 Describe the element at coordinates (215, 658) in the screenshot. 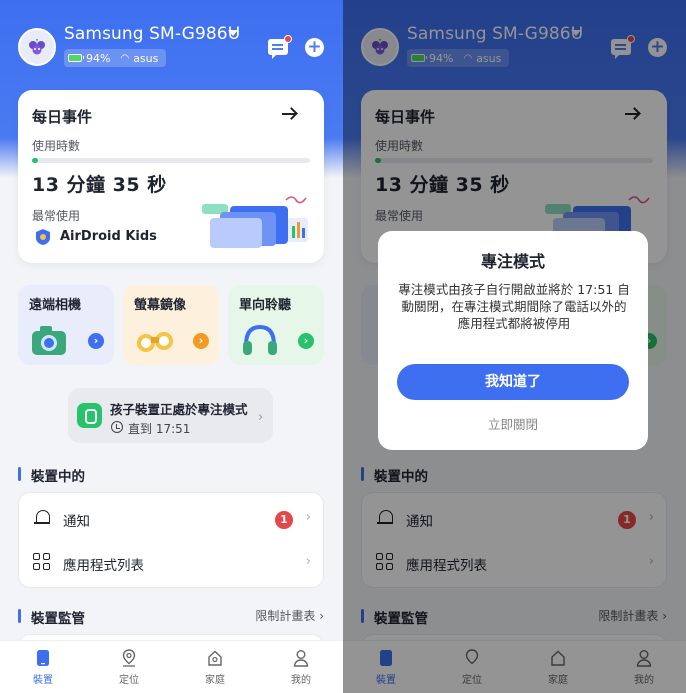

I see `home-icon` at that location.